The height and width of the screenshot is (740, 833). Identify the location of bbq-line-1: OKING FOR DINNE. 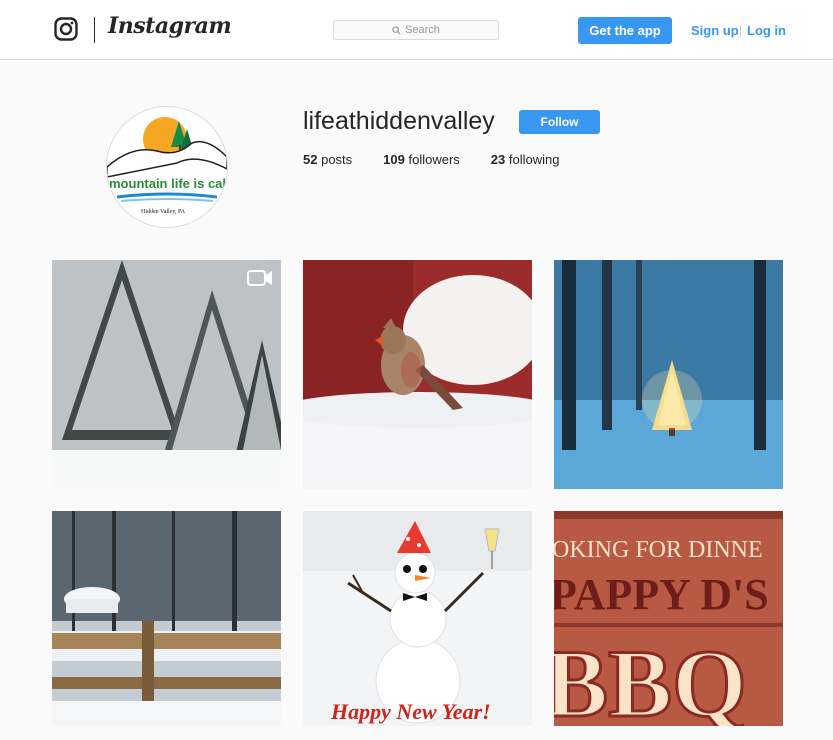
(658, 550).